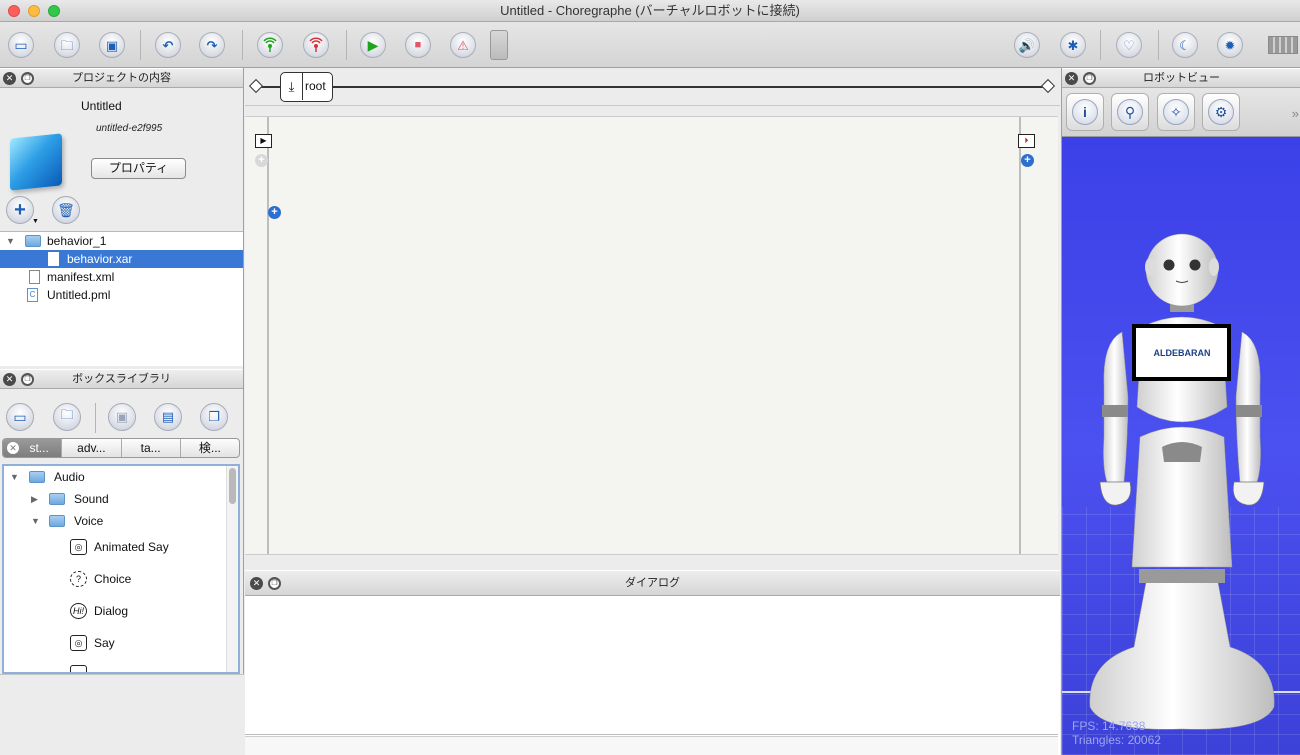 The height and width of the screenshot is (755, 1300). Describe the element at coordinates (1295, 113) in the screenshot. I see `more-chevron-icon: »` at that location.